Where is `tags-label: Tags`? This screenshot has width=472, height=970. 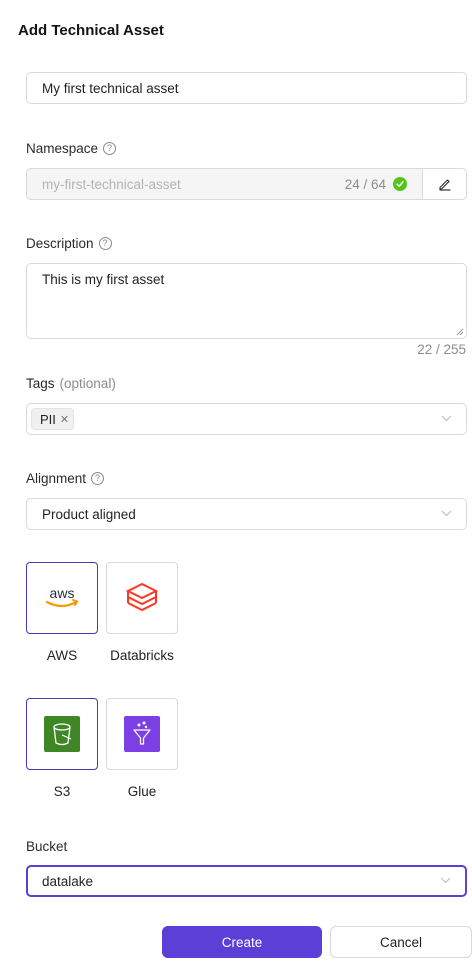
tags-label: Tags is located at coordinates (40, 383).